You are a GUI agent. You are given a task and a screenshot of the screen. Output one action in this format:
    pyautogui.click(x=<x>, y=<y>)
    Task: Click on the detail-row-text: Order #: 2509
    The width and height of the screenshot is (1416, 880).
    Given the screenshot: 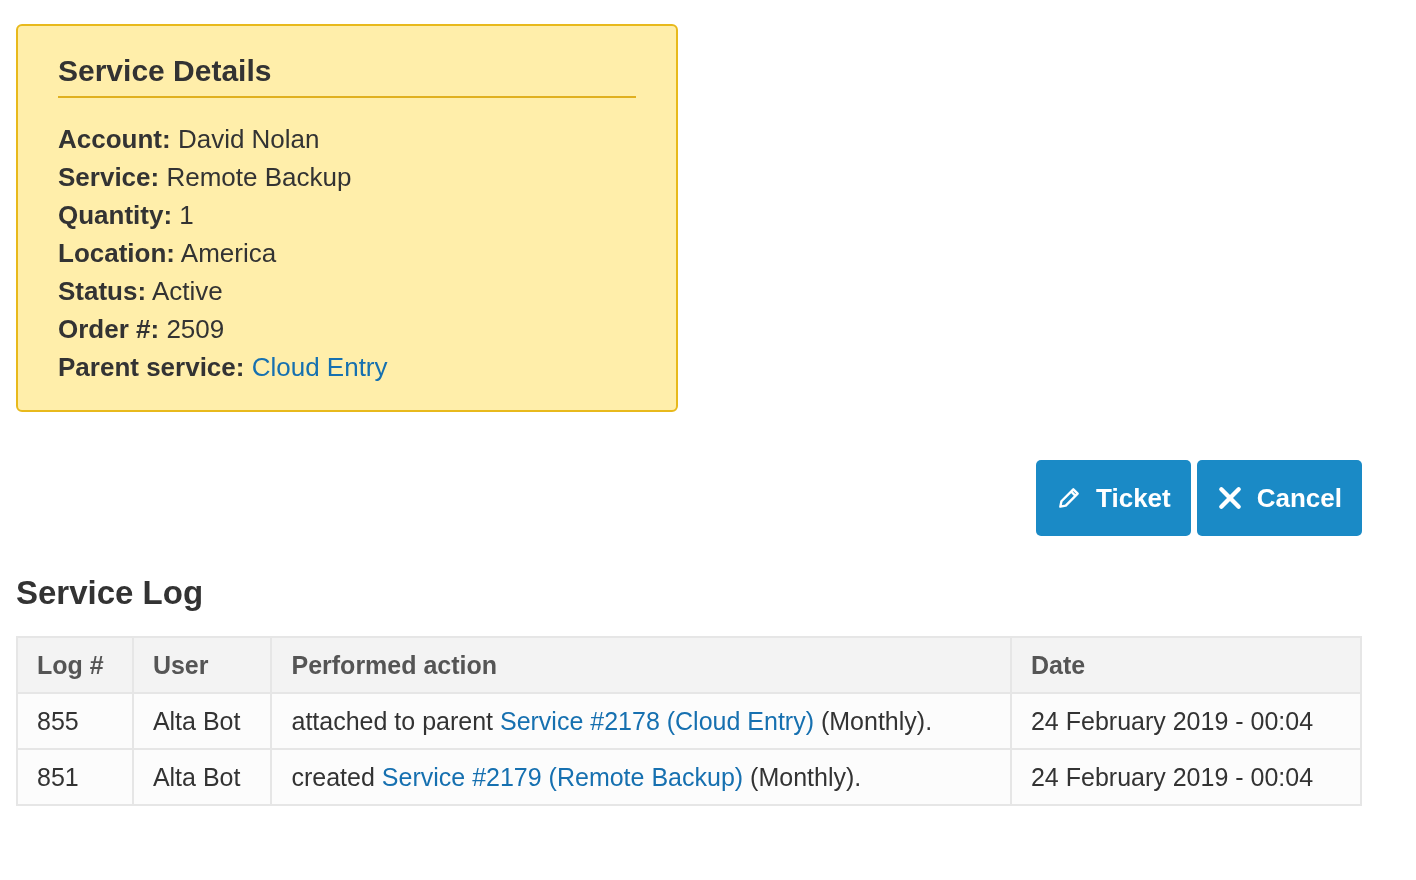 What is the action you would take?
    pyautogui.click(x=142, y=329)
    